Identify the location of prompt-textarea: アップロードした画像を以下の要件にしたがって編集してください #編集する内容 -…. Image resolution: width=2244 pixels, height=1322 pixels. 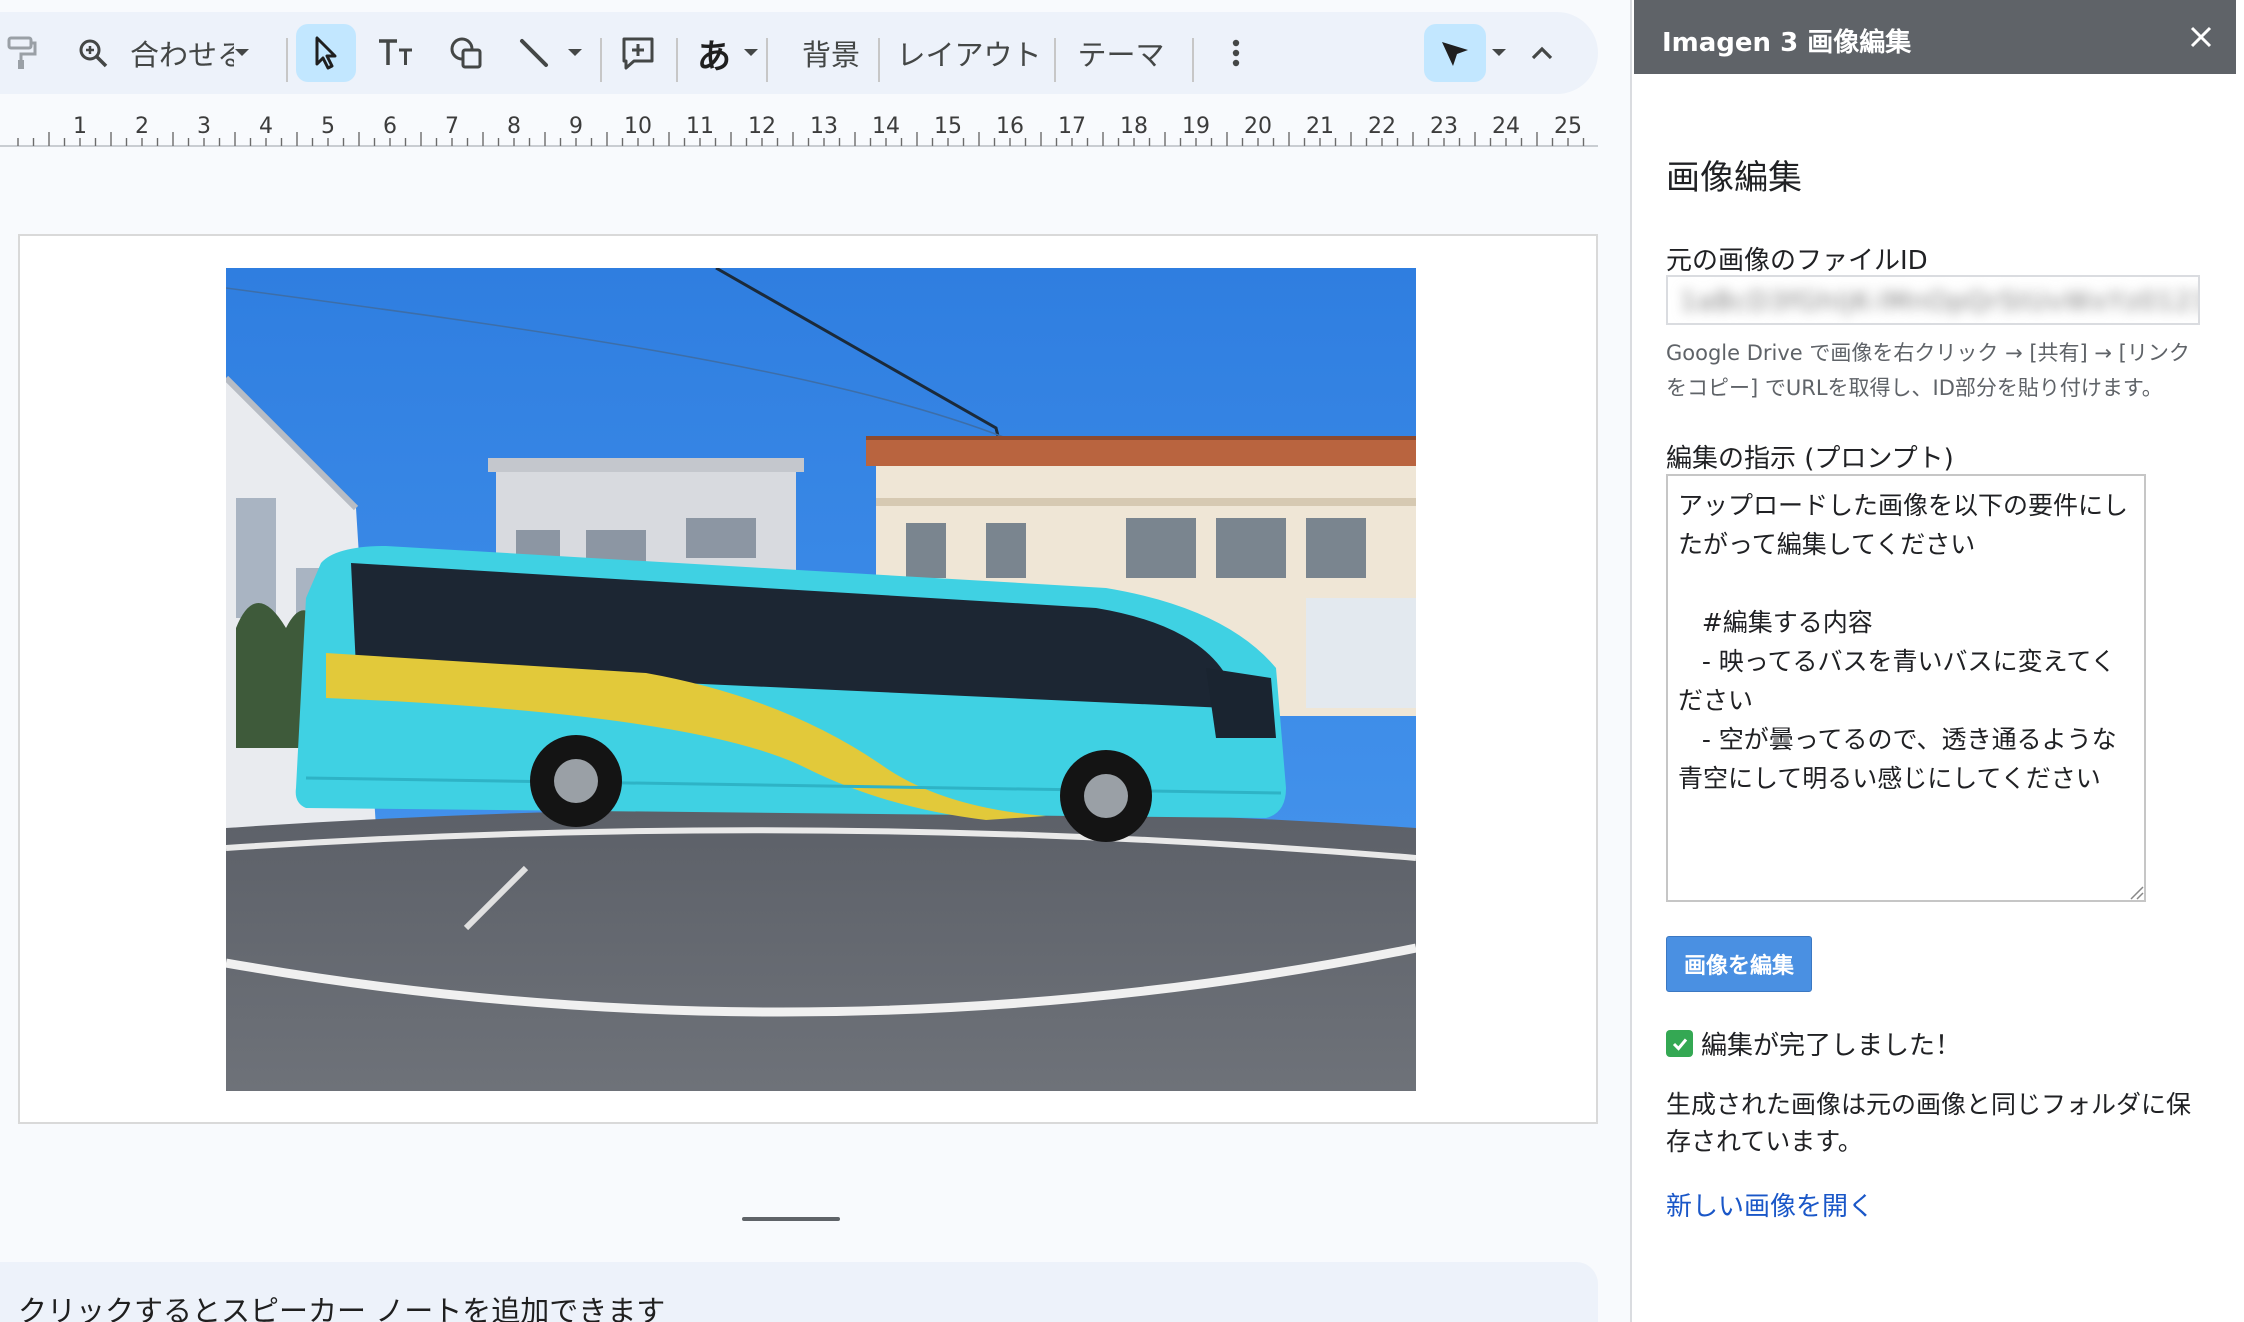
(1906, 688).